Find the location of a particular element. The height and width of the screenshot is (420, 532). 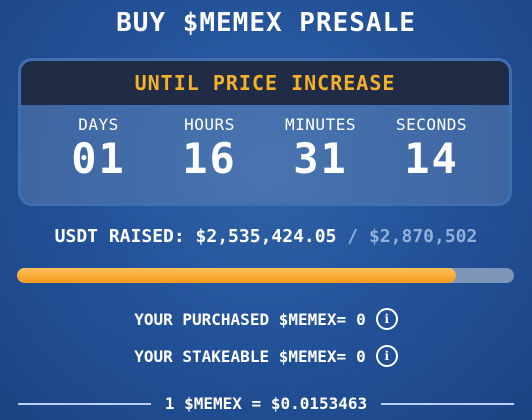

token-price: 1 $MEMEX = $0.0153463 is located at coordinates (266, 403).